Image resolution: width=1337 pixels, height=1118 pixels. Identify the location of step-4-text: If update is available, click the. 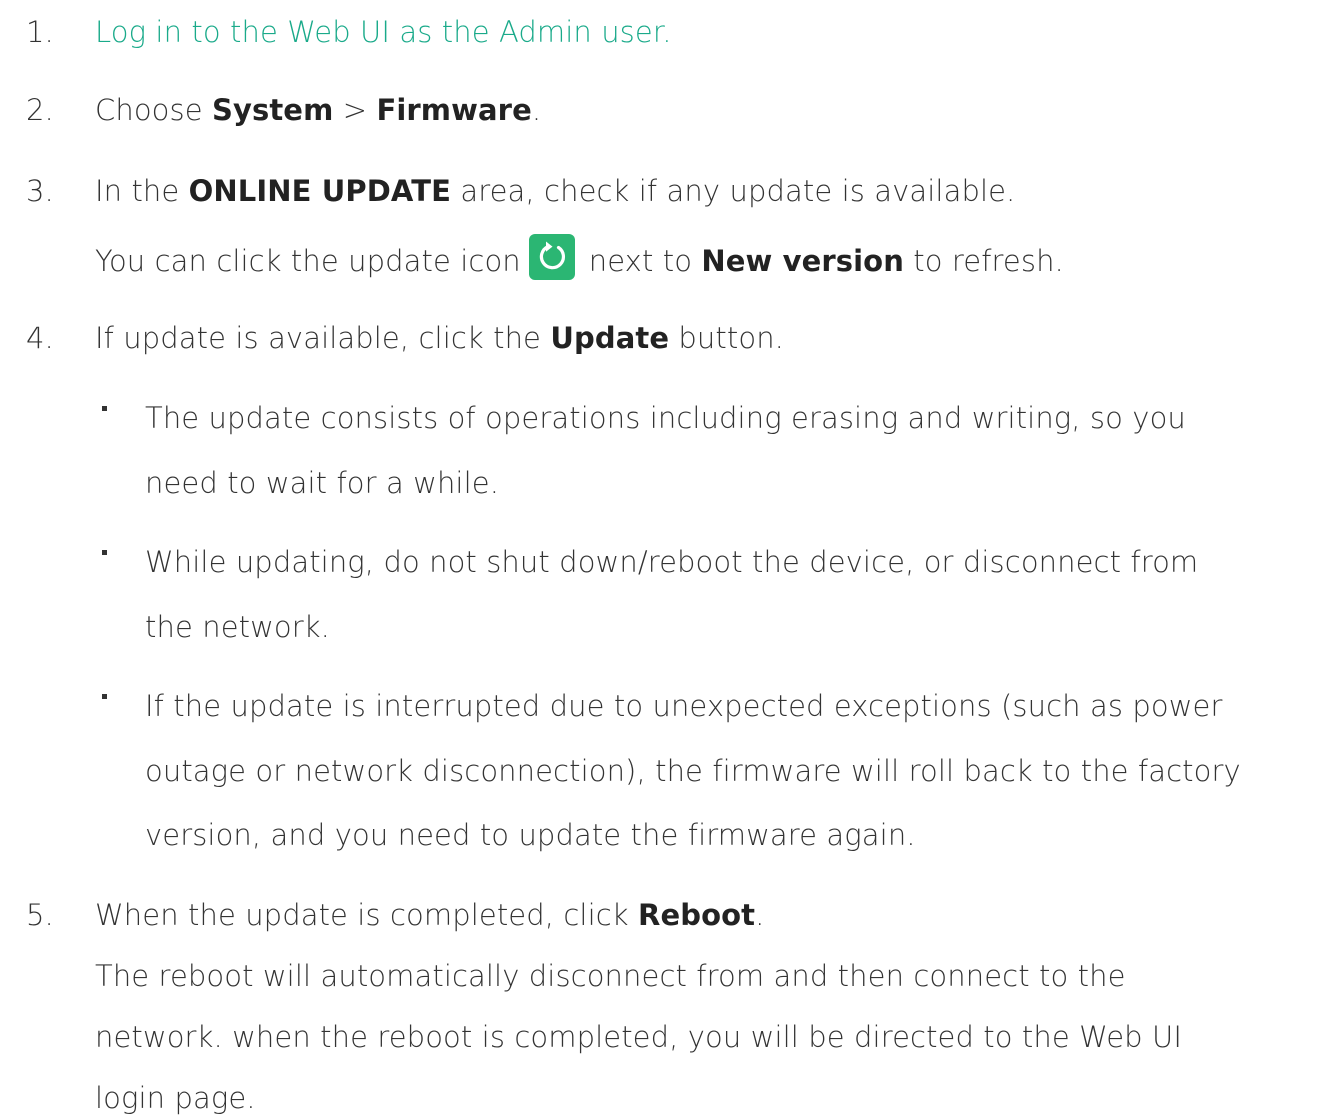
(323, 338).